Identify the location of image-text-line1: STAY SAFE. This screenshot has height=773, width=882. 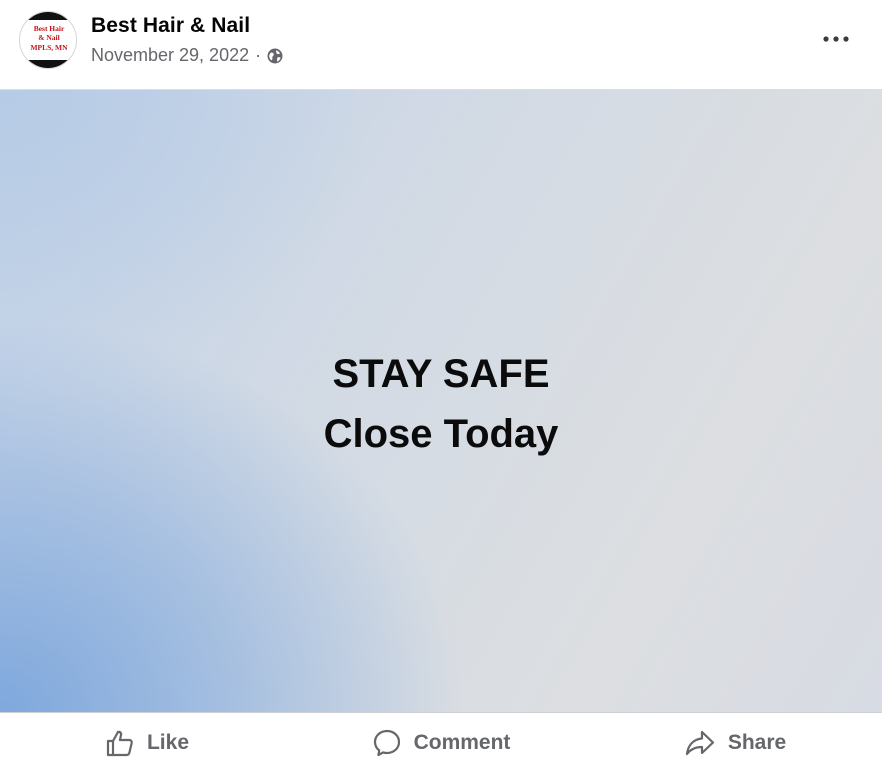
(441, 374).